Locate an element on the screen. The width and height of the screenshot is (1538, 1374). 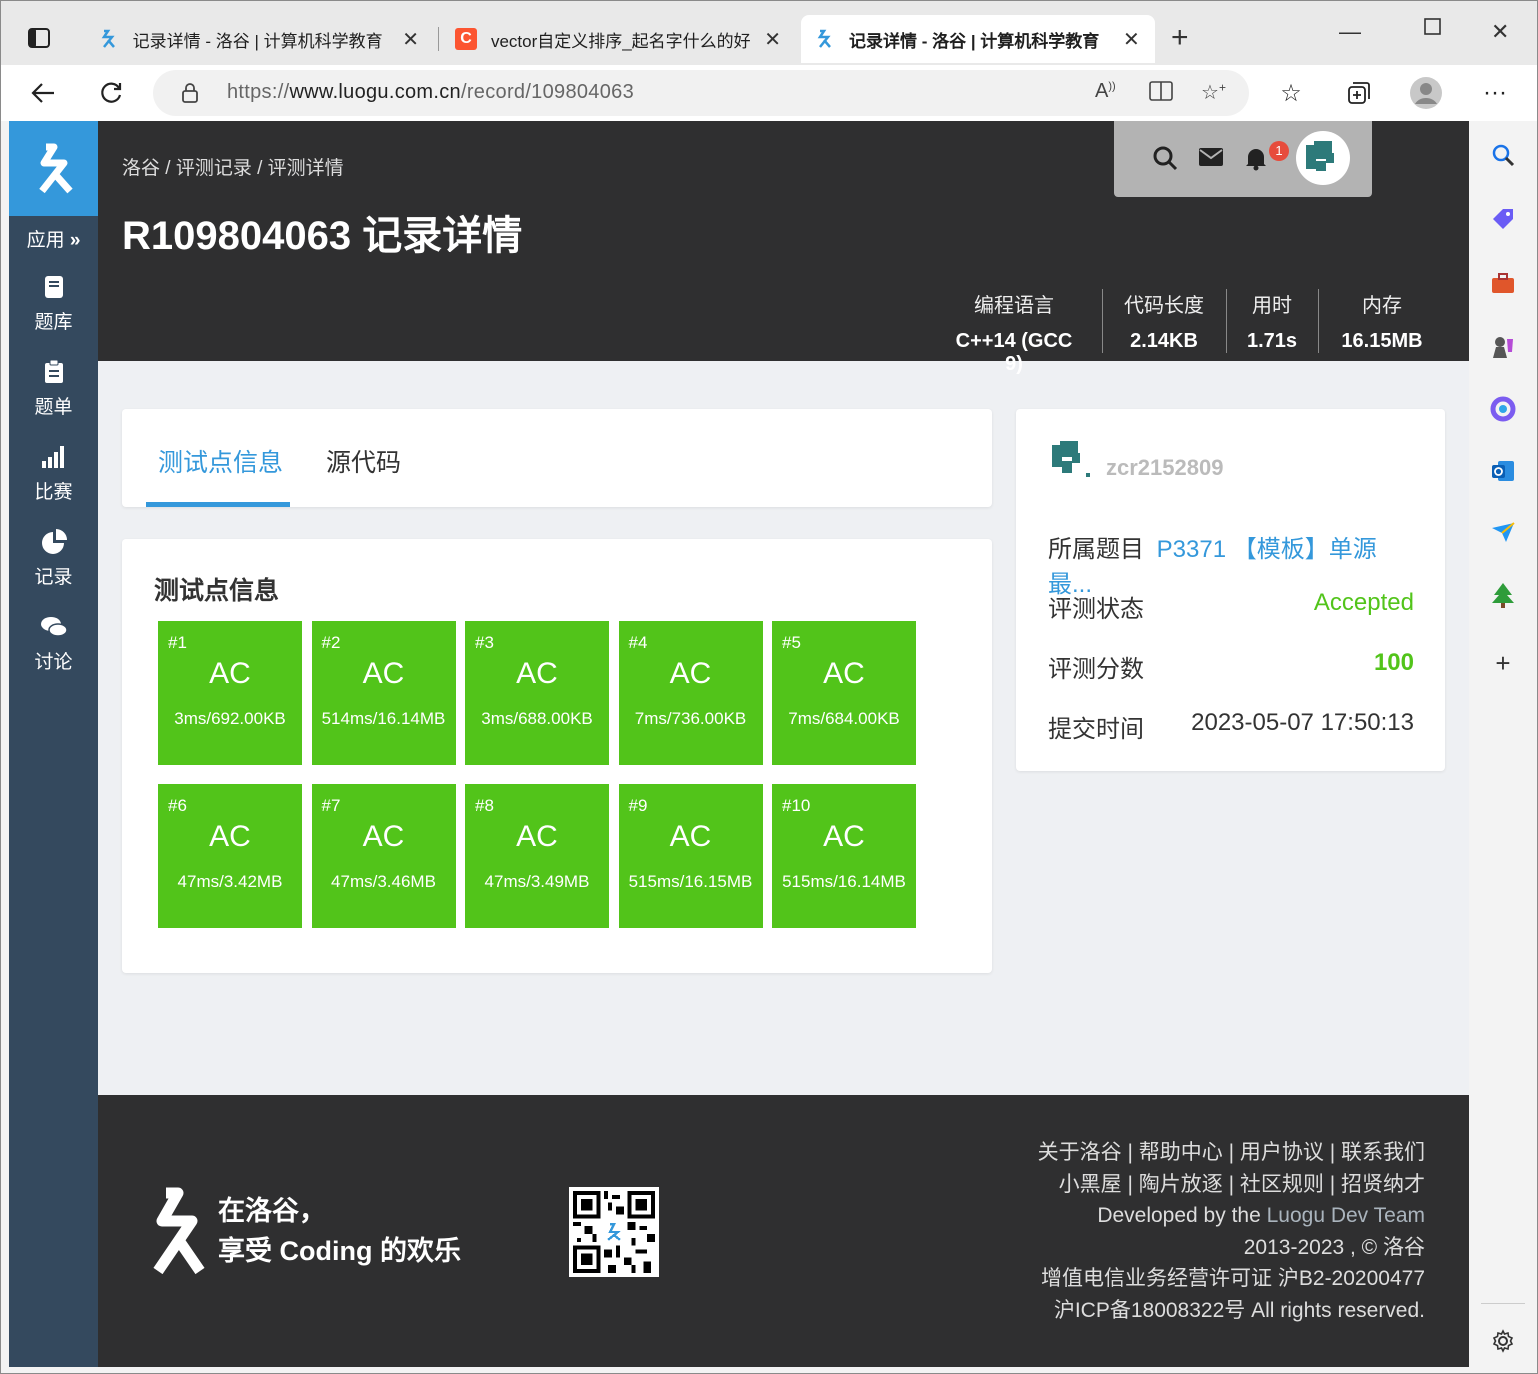
new-tab-icon: + is located at coordinates (1180, 38).